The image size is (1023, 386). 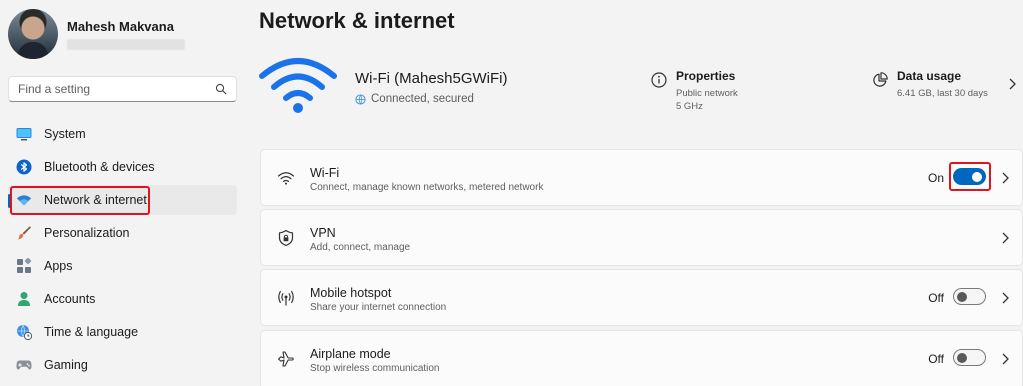 What do you see at coordinates (122, 266) in the screenshot?
I see `sidebar-item-apps: Apps` at bounding box center [122, 266].